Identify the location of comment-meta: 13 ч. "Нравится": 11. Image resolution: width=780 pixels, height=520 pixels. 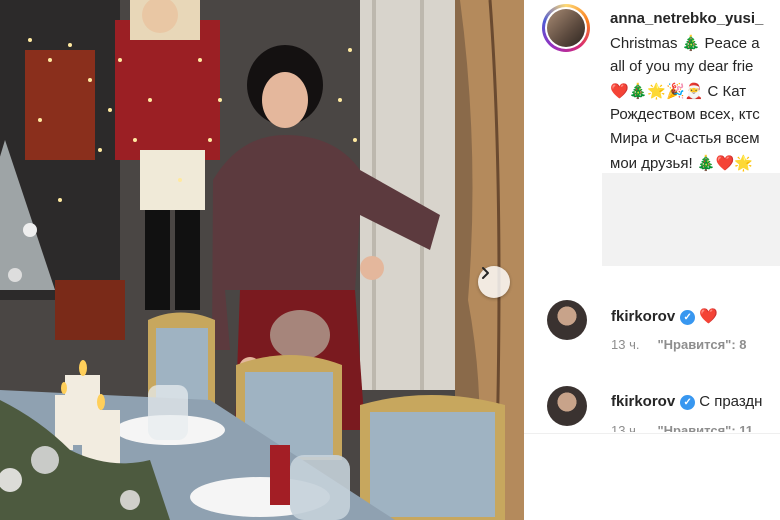
(682, 427).